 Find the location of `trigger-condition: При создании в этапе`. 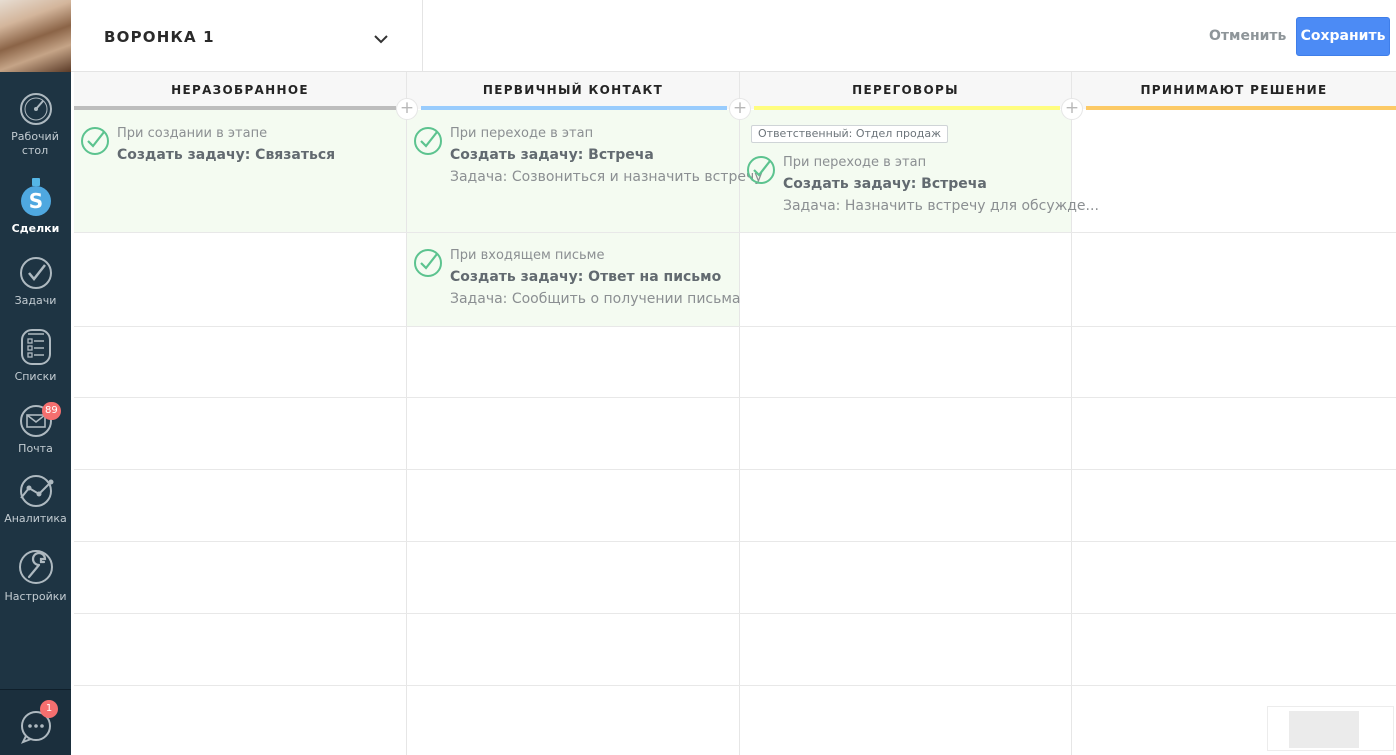

trigger-condition: При создании в этапе is located at coordinates (192, 133).